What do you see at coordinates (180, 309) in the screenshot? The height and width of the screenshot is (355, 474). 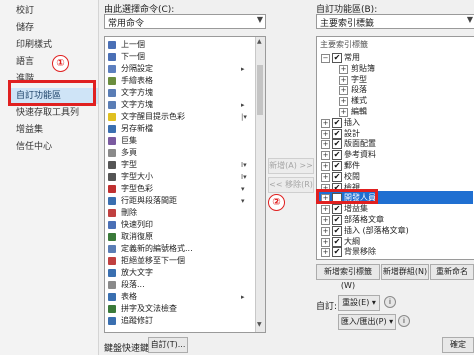 I see `command-item: 拼字及文法檢查` at bounding box center [180, 309].